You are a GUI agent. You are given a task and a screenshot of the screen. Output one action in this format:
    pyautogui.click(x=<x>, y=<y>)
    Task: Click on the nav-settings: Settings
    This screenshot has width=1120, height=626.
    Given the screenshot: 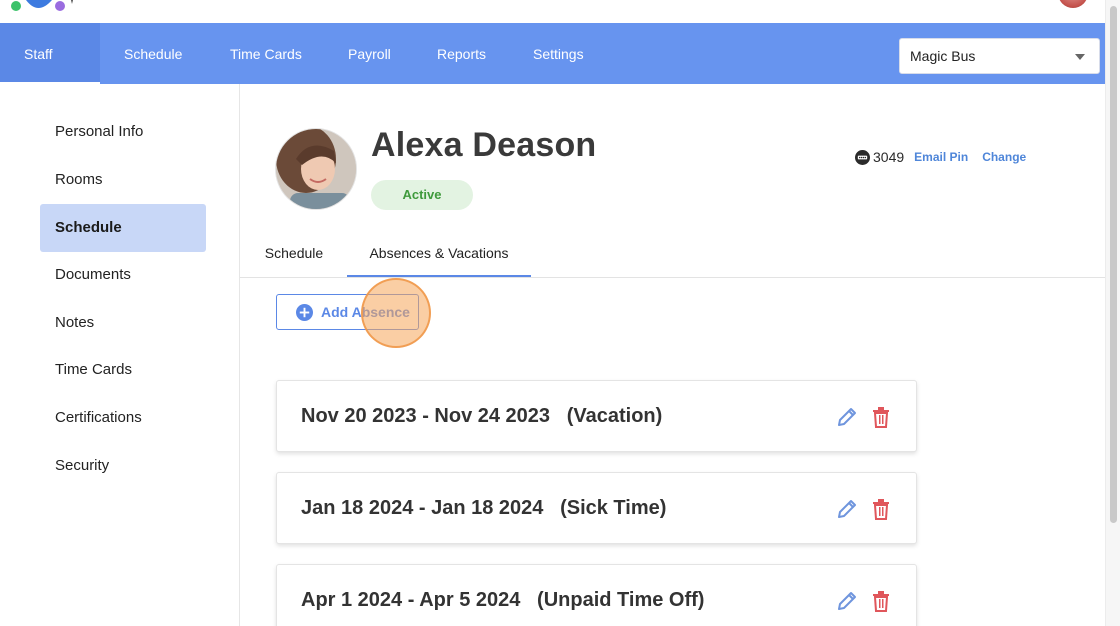 What is the action you would take?
    pyautogui.click(x=558, y=53)
    